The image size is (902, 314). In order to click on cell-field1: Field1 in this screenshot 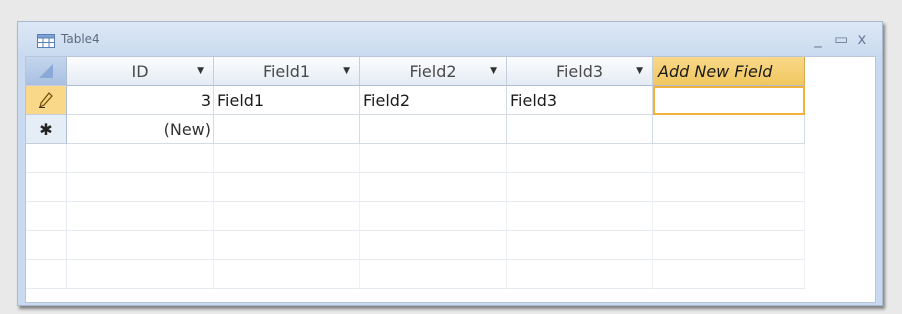, I will do `click(287, 100)`.